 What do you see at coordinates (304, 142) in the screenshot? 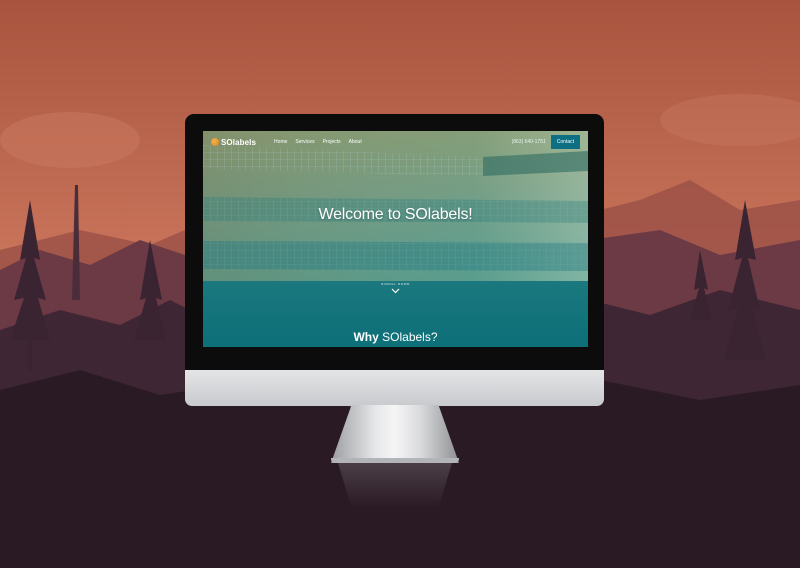
I see `nav-link-services: Services` at bounding box center [304, 142].